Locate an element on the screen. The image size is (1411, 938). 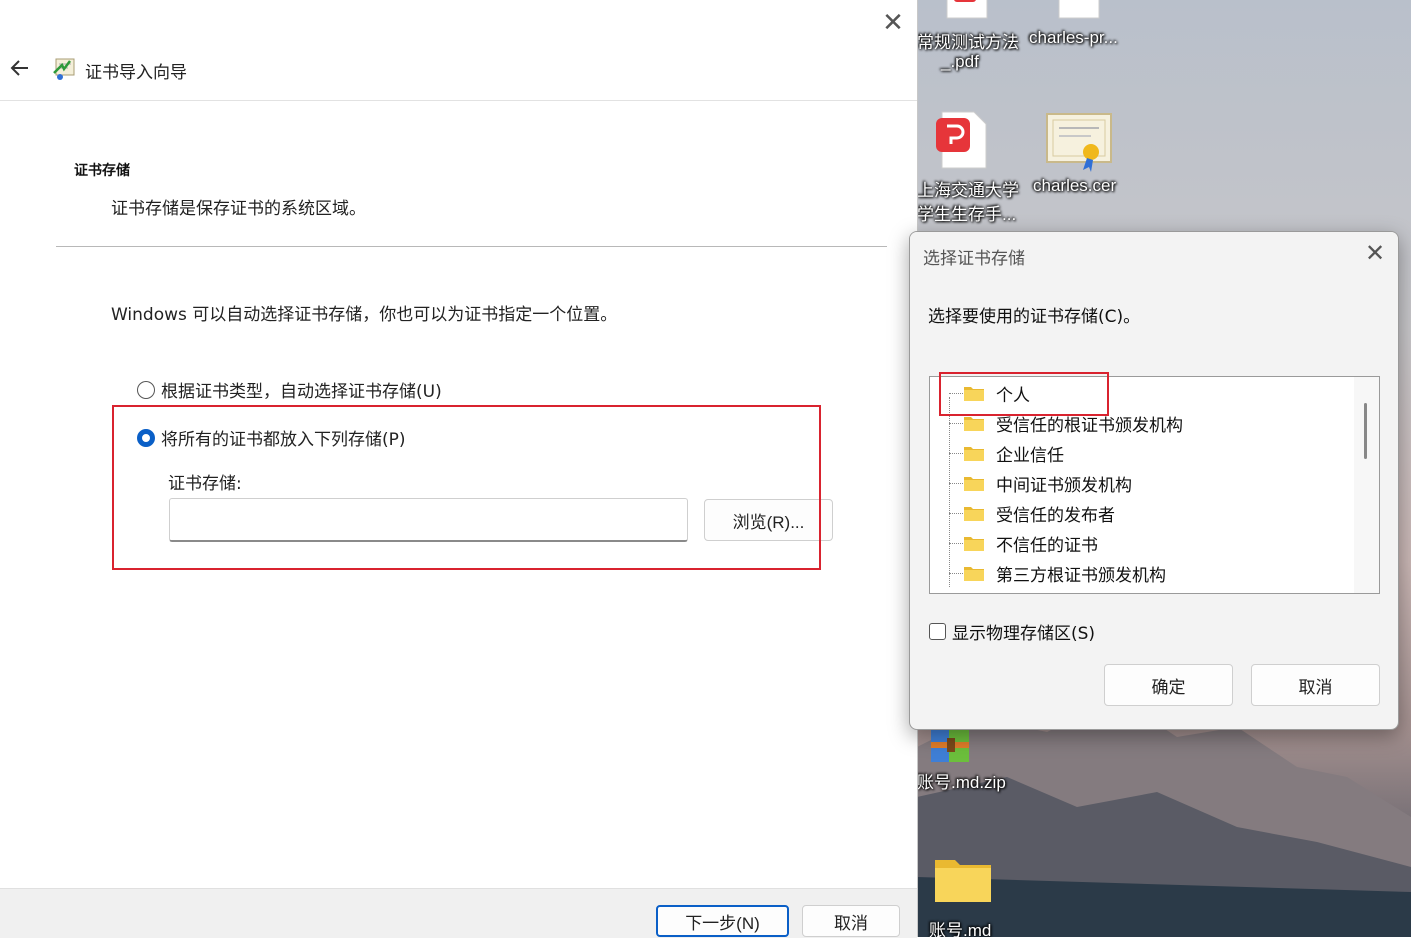
tree-item-label: 受信任的根证书颁发机构 is located at coordinates (1089, 425).